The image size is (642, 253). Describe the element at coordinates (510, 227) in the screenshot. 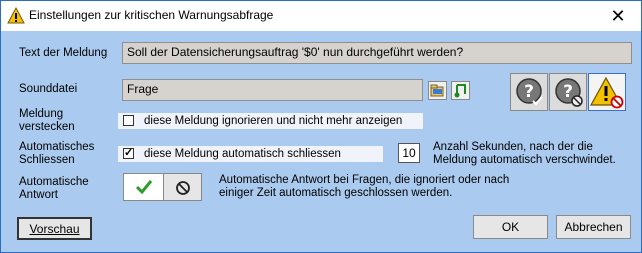

I see `ok-button: OK` at that location.